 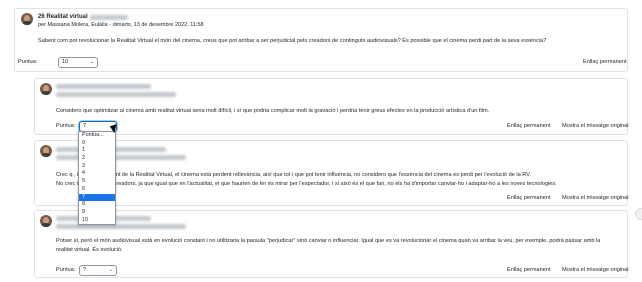 What do you see at coordinates (97, 144) in the screenshot?
I see `rating-option: 0` at bounding box center [97, 144].